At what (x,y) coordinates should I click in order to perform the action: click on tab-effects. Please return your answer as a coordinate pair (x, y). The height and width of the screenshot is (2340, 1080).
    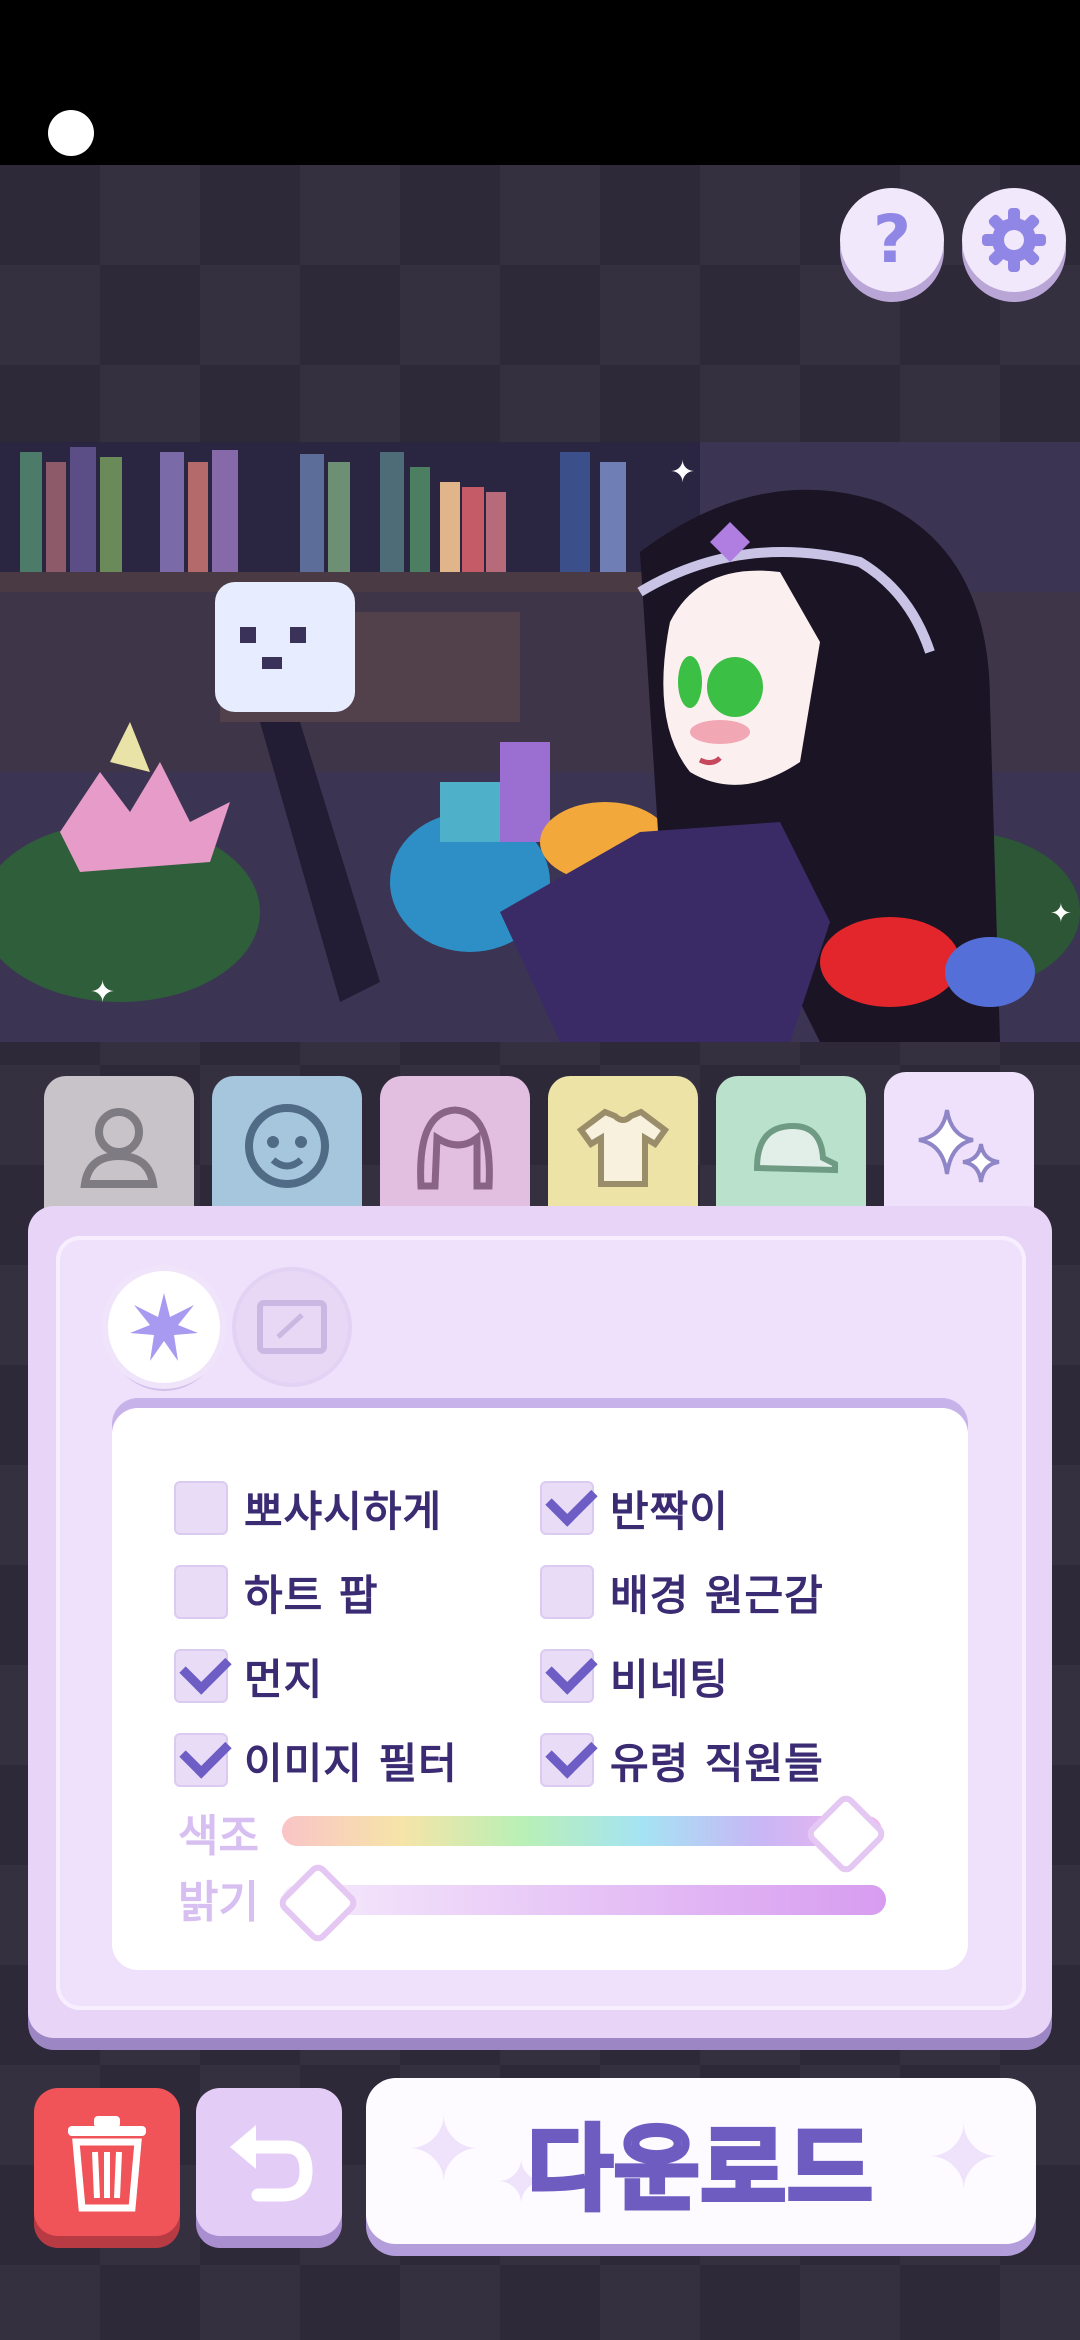
    Looking at the image, I should click on (959, 1146).